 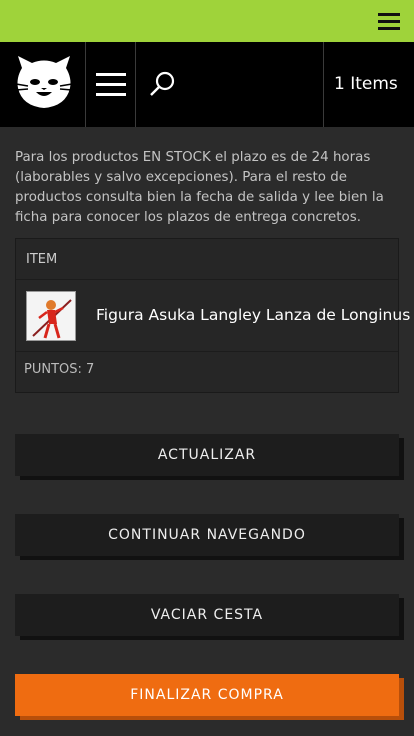 What do you see at coordinates (389, 21) in the screenshot?
I see `menu-icon` at bounding box center [389, 21].